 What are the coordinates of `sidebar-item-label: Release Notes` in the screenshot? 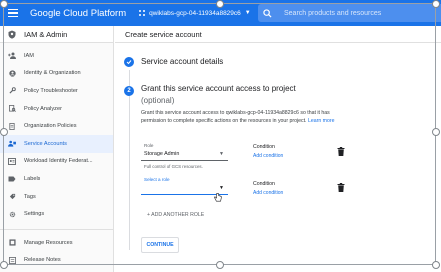 It's located at (42, 260).